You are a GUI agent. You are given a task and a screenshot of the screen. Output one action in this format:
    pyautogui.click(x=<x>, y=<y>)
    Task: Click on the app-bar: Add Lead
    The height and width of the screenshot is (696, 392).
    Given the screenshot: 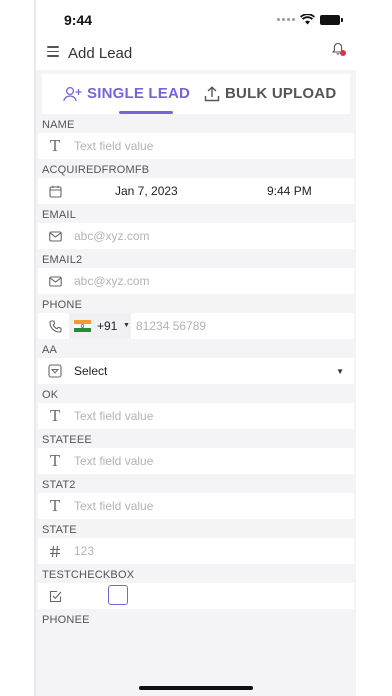 What is the action you would take?
    pyautogui.click(x=196, y=55)
    